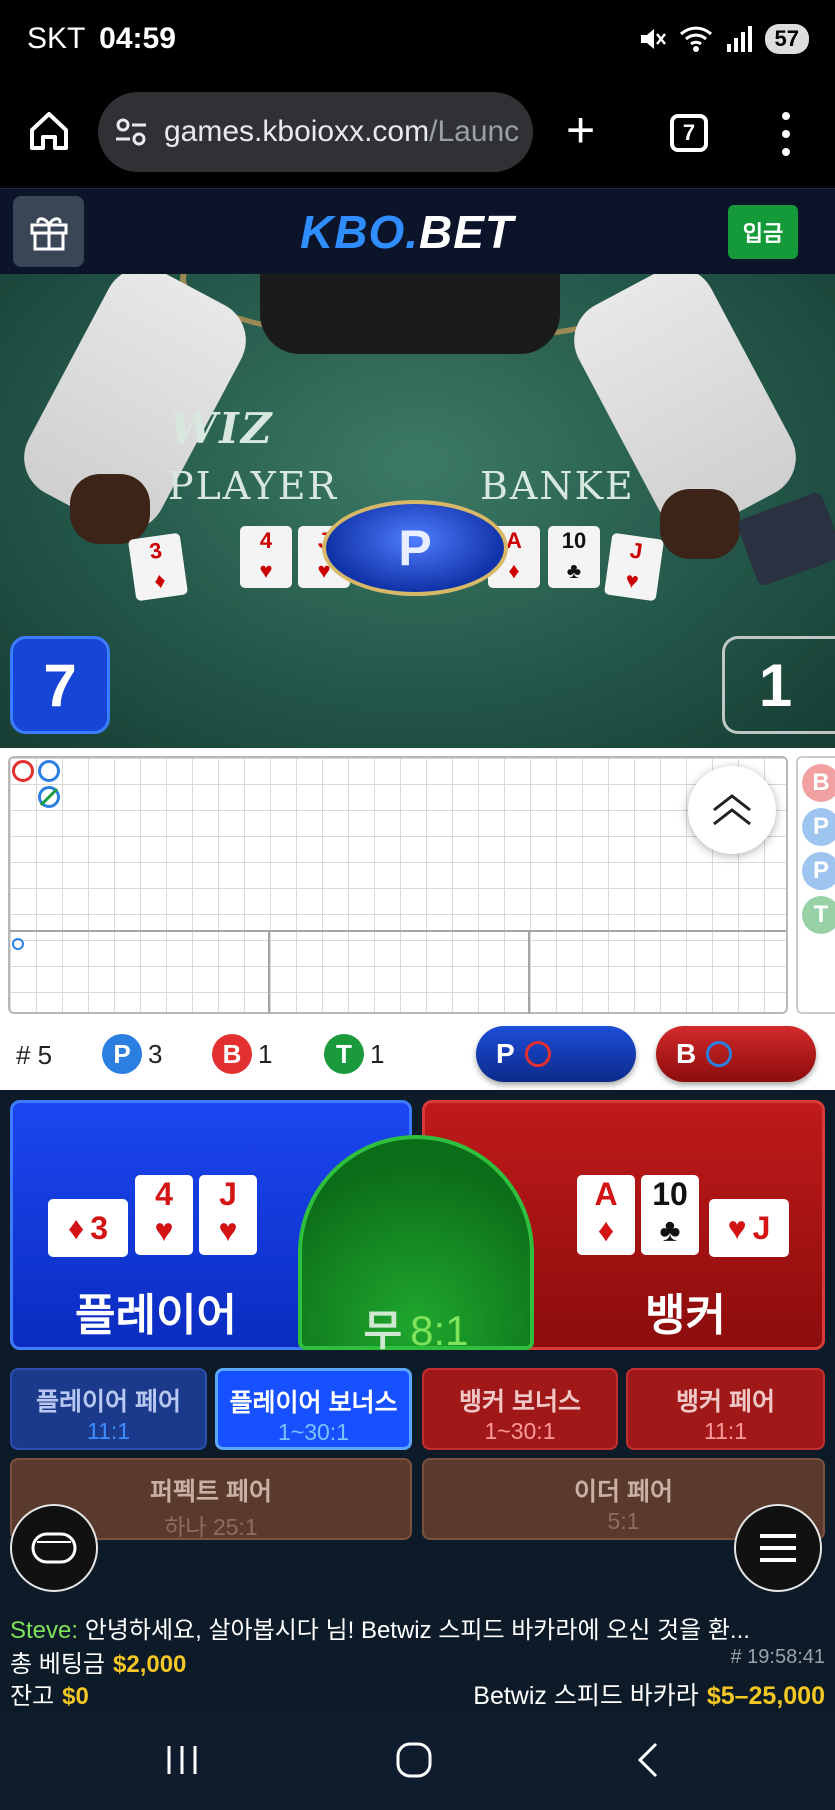 This screenshot has width=835, height=1810. What do you see at coordinates (685, 1315) in the screenshot?
I see `banker-bet-label: 뱅커` at bounding box center [685, 1315].